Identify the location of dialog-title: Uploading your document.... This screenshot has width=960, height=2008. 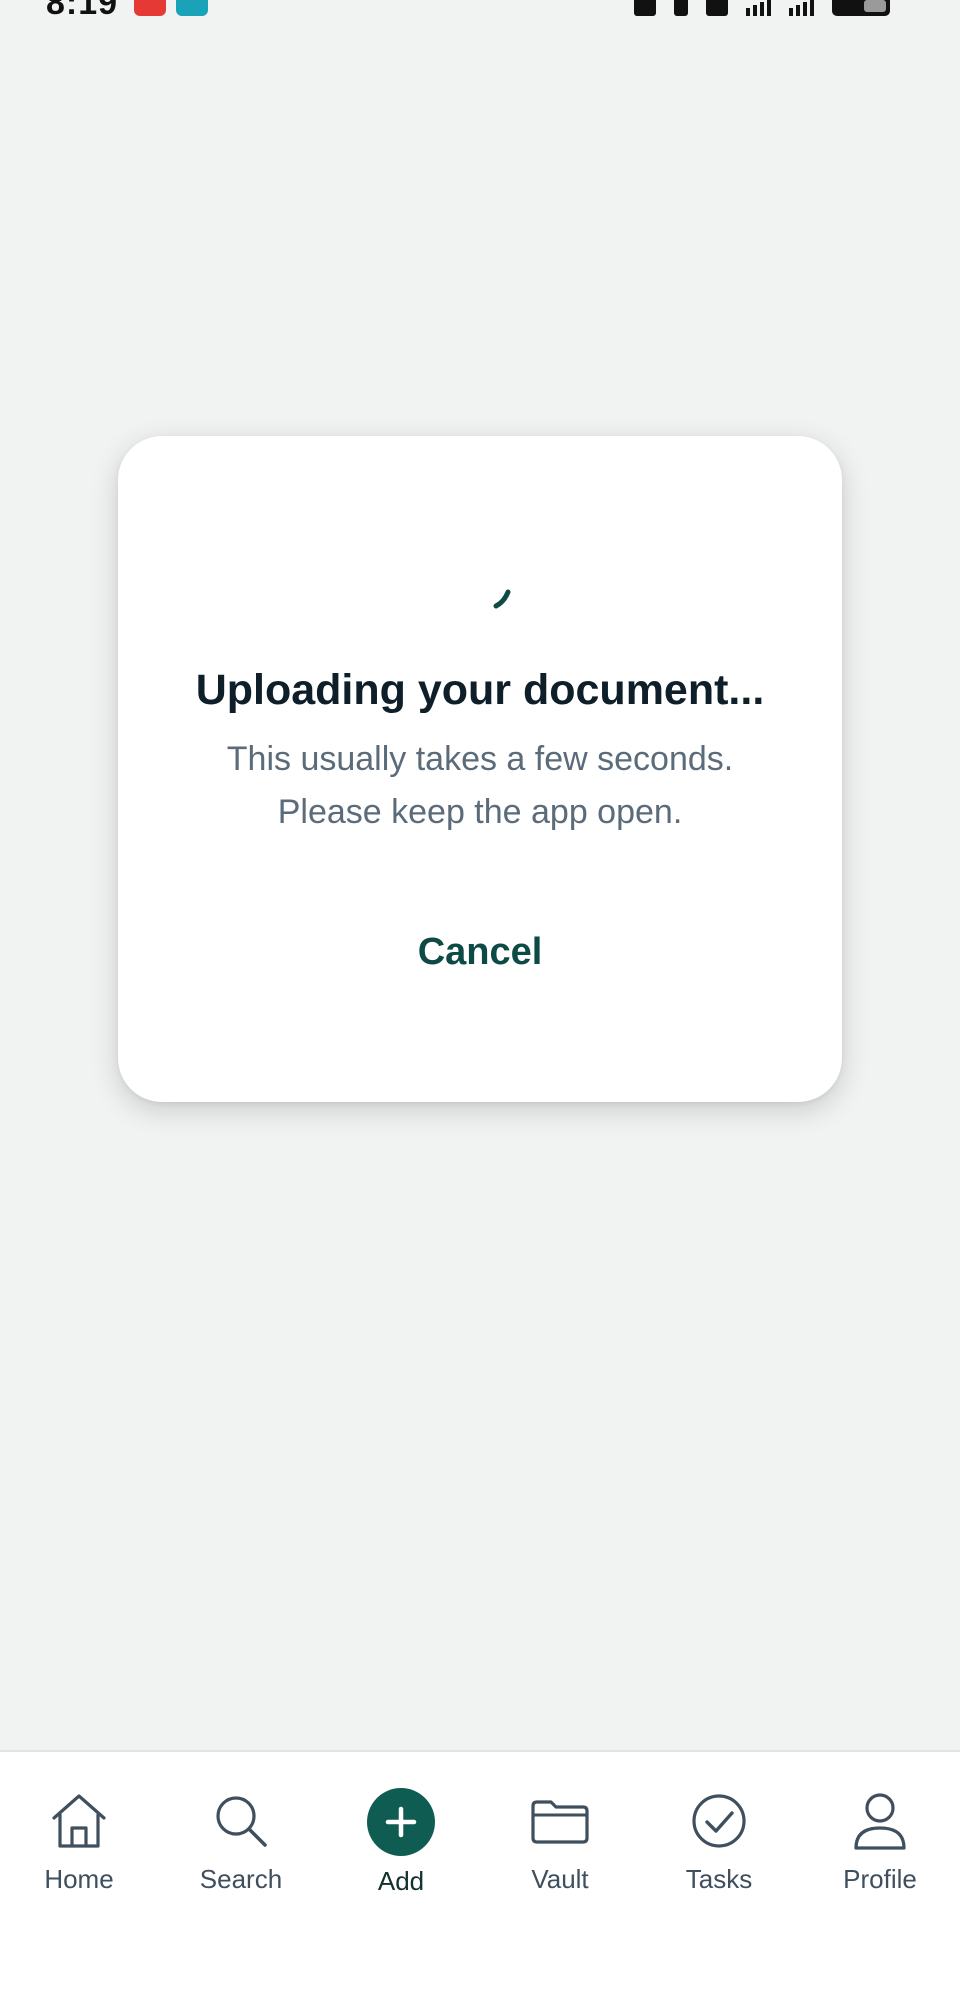
(480, 690).